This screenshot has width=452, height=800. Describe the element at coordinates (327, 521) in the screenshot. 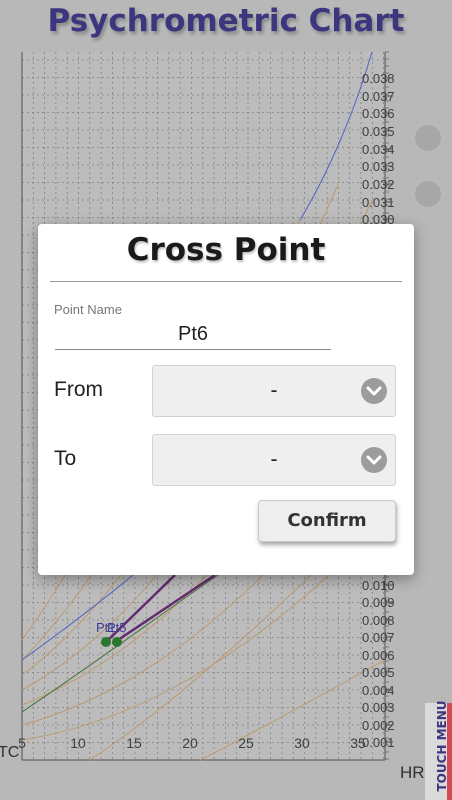

I see `confirm-button: Confirm` at that location.